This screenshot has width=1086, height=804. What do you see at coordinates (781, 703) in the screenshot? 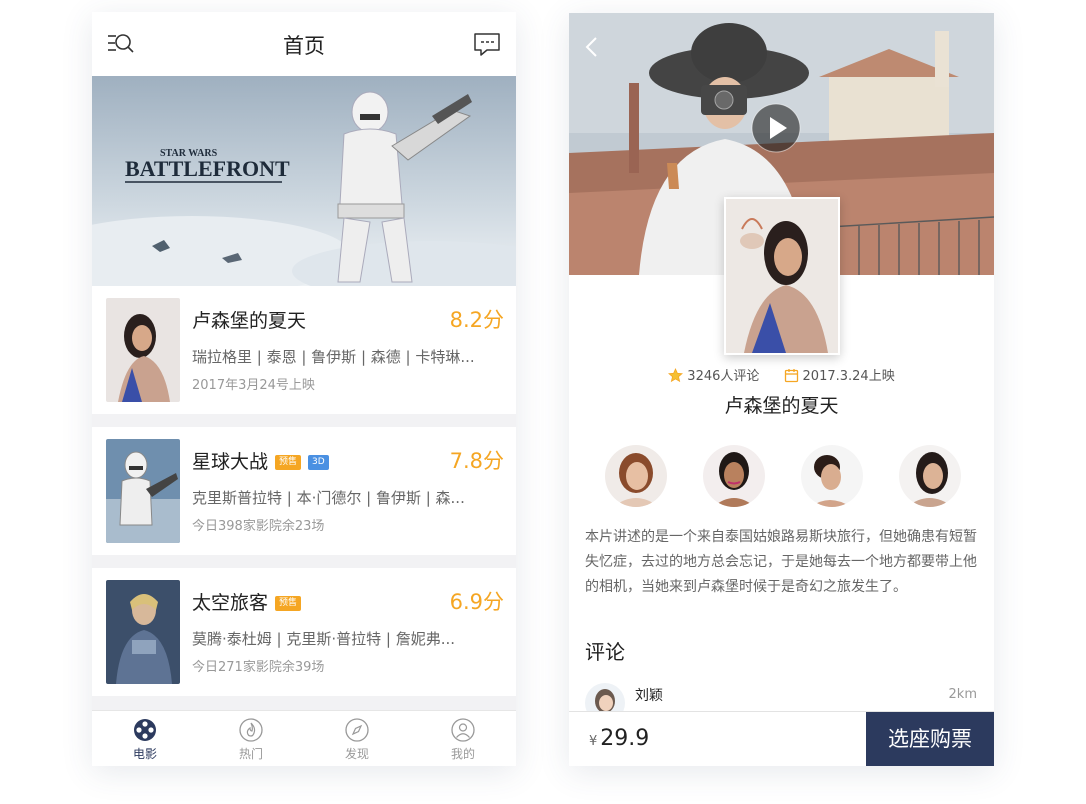
I see `comment-item: 刘颖 2km` at bounding box center [781, 703].